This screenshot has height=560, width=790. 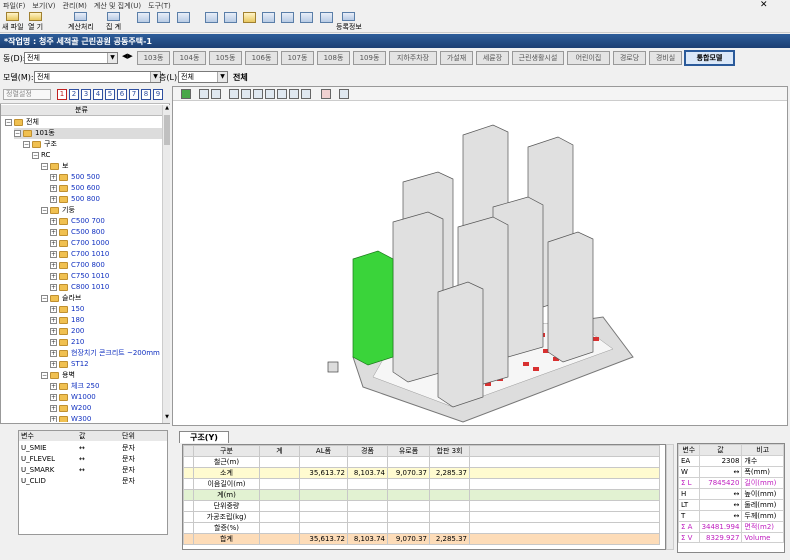 What do you see at coordinates (349, 22) in the screenshot?
I see `register-button: 등록정보` at bounding box center [349, 22].